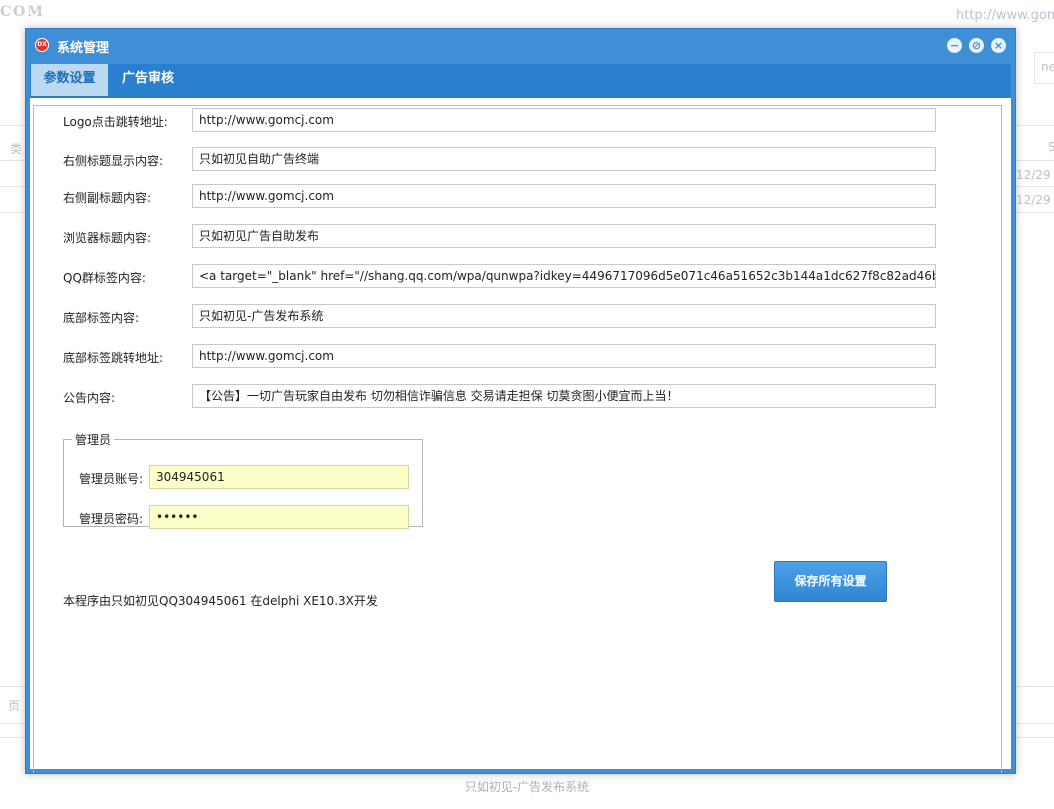 The image size is (1054, 809). I want to click on admin-password-row: 管理员密码: ••••••, so click(239, 517).